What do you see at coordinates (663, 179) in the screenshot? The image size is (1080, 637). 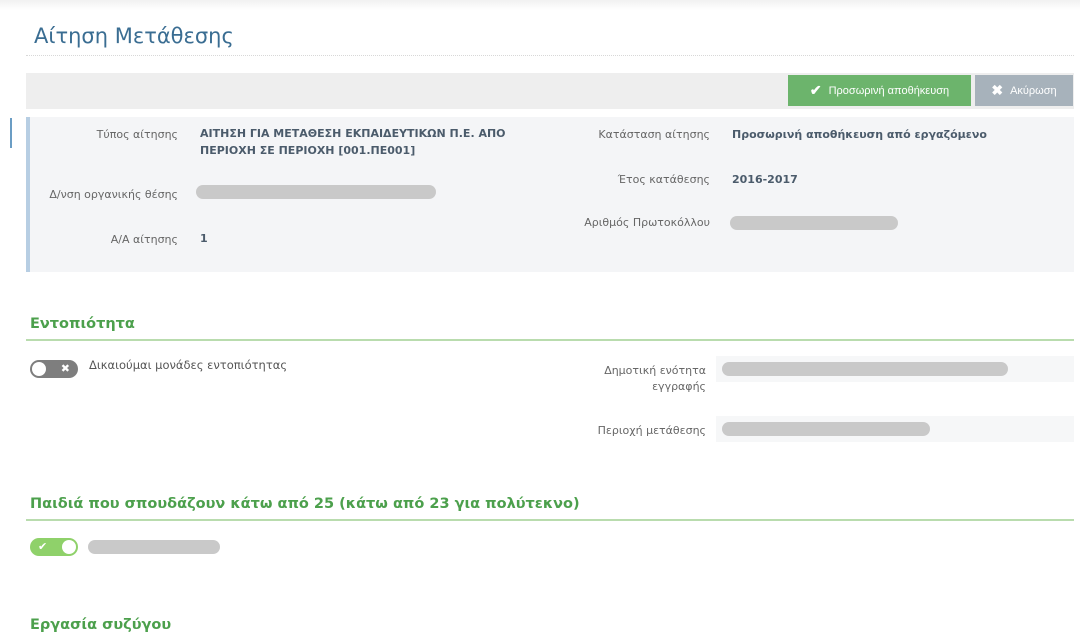 I see `submission-year-label: Έτος κατάθεσης` at bounding box center [663, 179].